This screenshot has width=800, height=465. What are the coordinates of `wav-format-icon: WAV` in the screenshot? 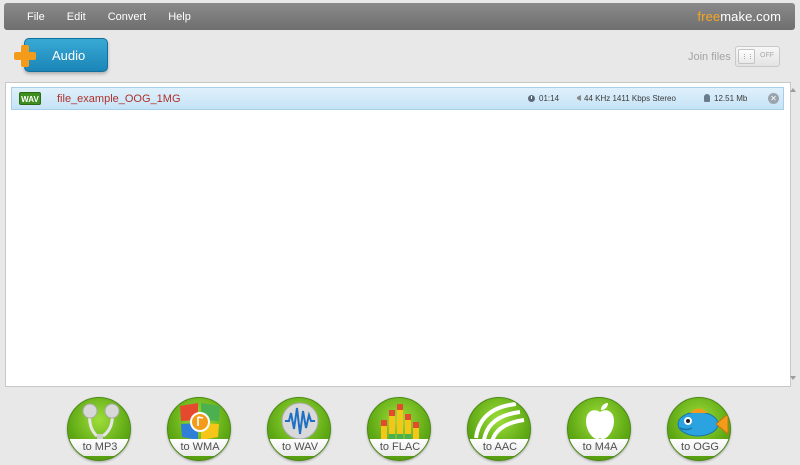 It's located at (30, 98).